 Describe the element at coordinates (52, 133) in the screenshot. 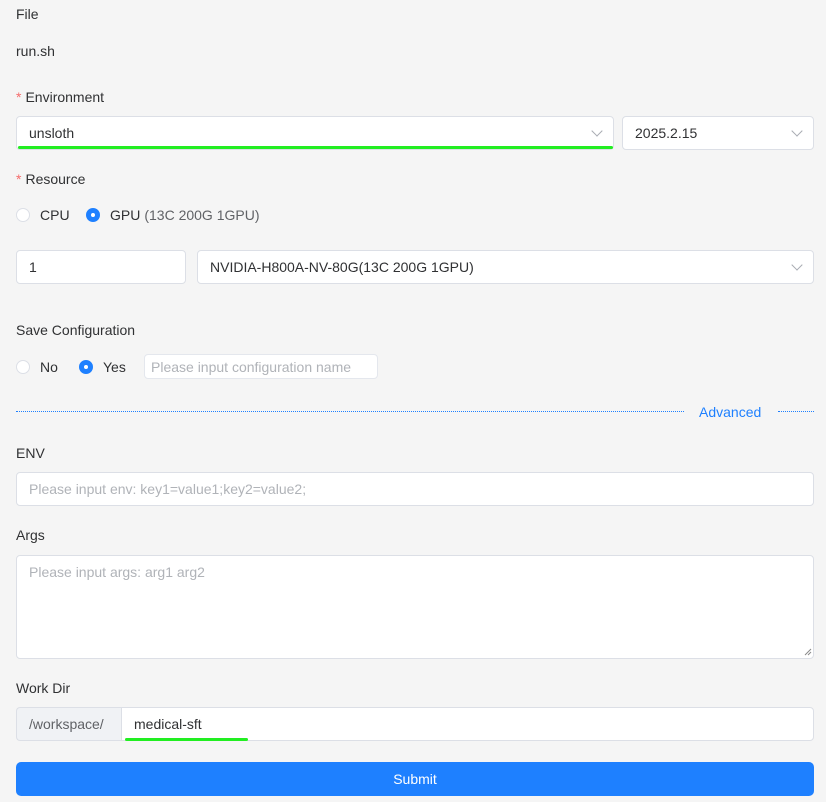

I see `environment-image-value: unsloth` at that location.